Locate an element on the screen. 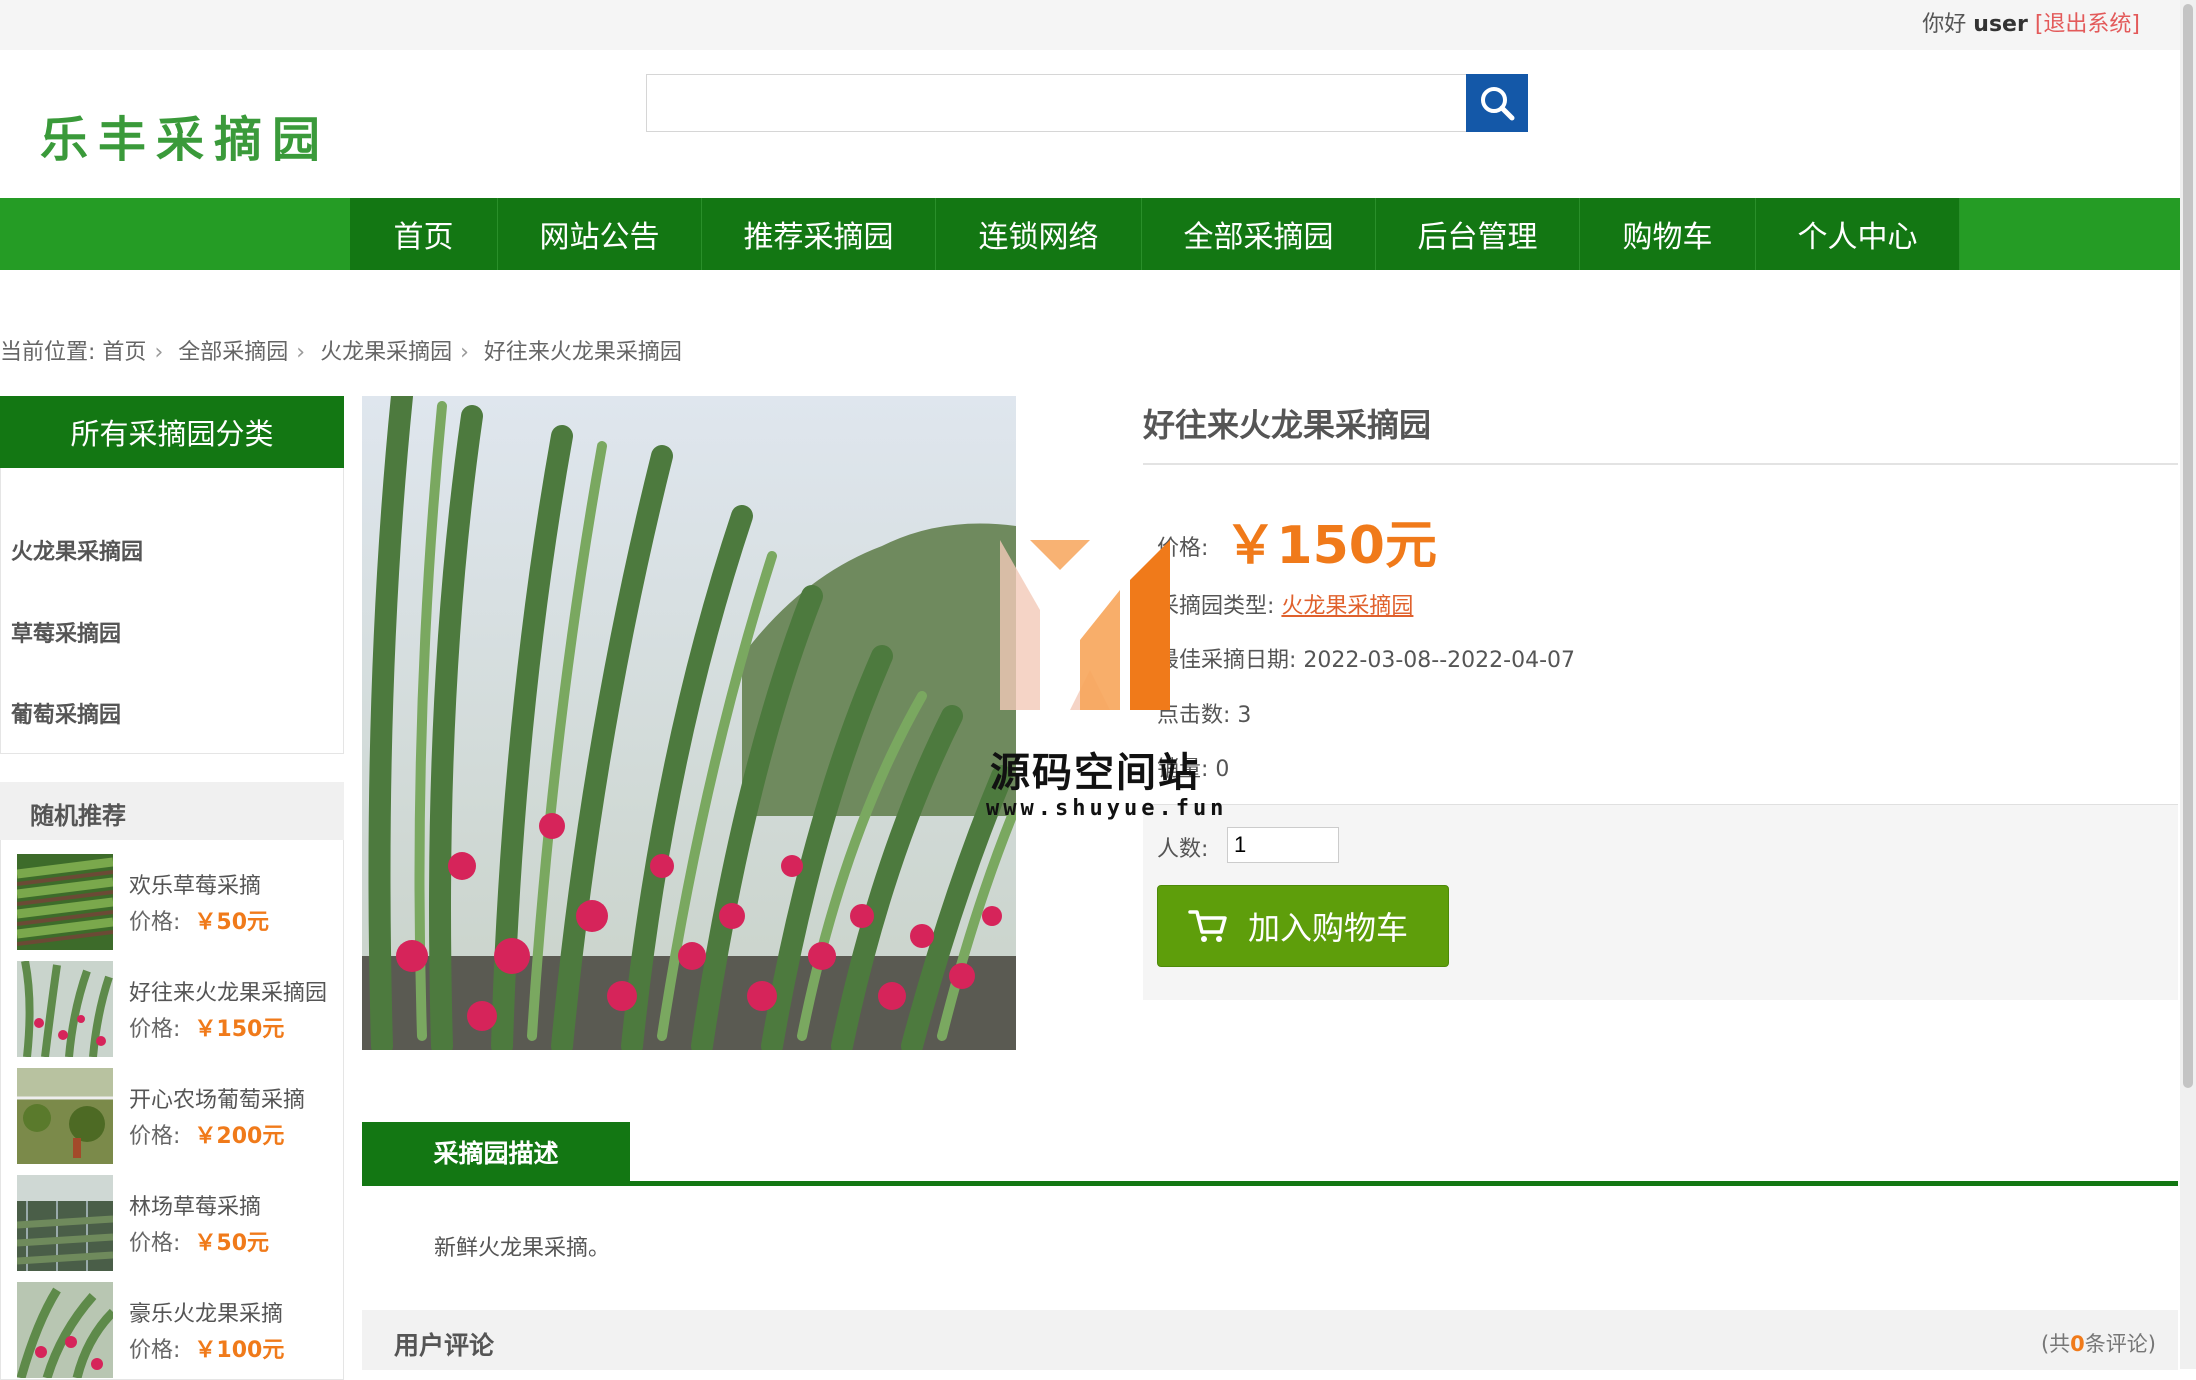 The width and height of the screenshot is (2196, 1380). search-button is located at coordinates (1497, 103).